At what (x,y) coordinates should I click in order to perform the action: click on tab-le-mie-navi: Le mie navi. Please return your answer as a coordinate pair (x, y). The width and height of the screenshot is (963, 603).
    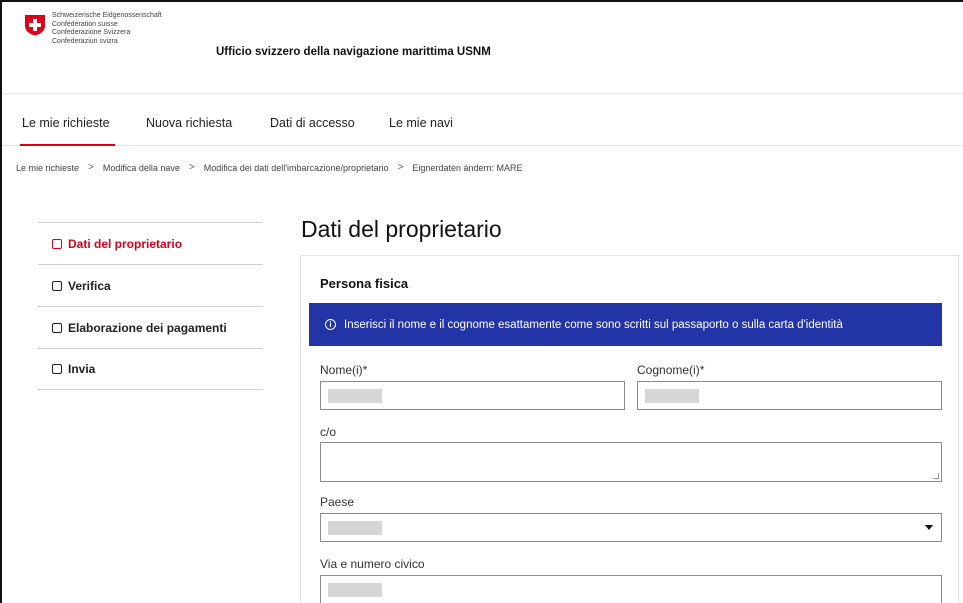
    Looking at the image, I should click on (421, 123).